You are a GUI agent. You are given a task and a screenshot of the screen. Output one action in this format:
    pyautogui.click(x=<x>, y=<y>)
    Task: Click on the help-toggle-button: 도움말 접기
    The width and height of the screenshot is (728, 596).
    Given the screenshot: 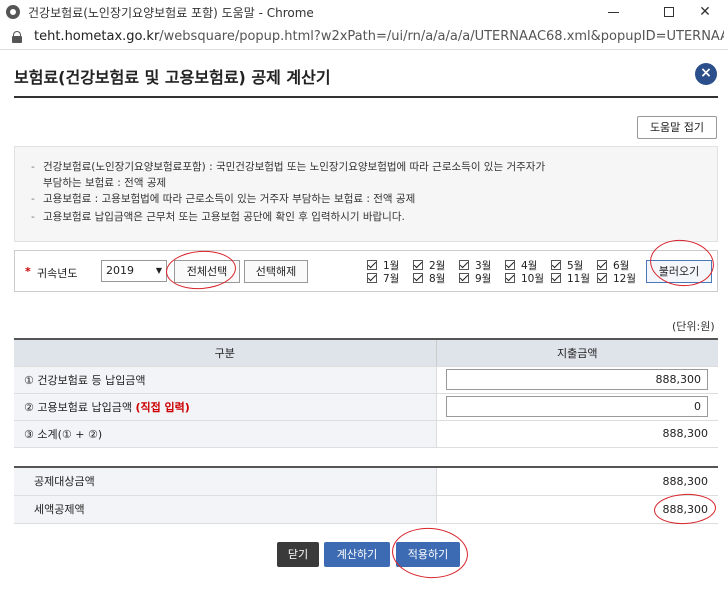 What is the action you would take?
    pyautogui.click(x=677, y=127)
    